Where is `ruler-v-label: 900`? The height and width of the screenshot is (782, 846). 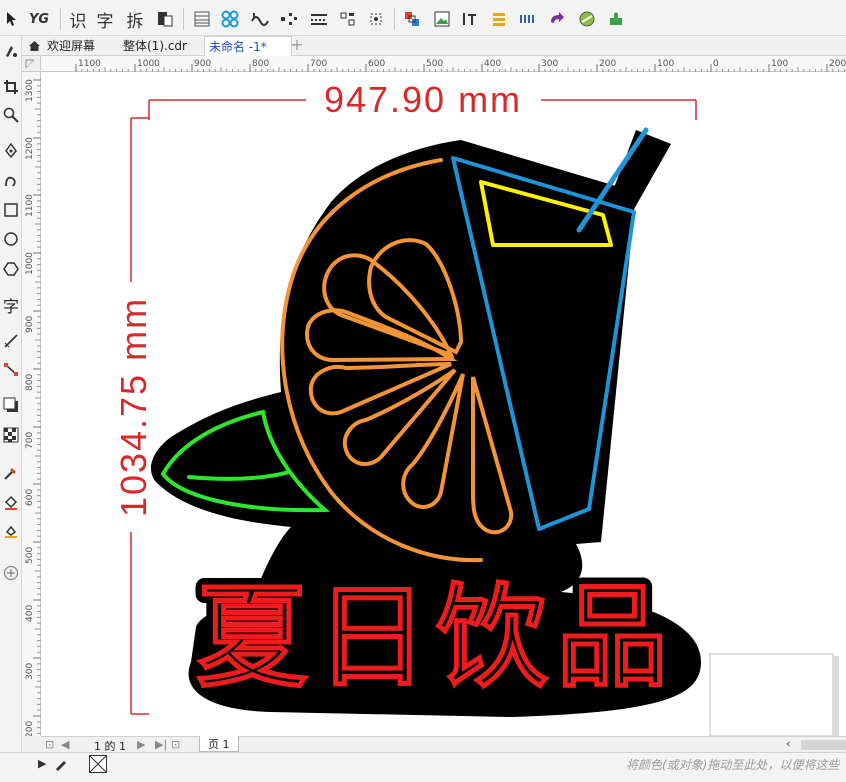
ruler-v-label: 900 is located at coordinates (30, 324).